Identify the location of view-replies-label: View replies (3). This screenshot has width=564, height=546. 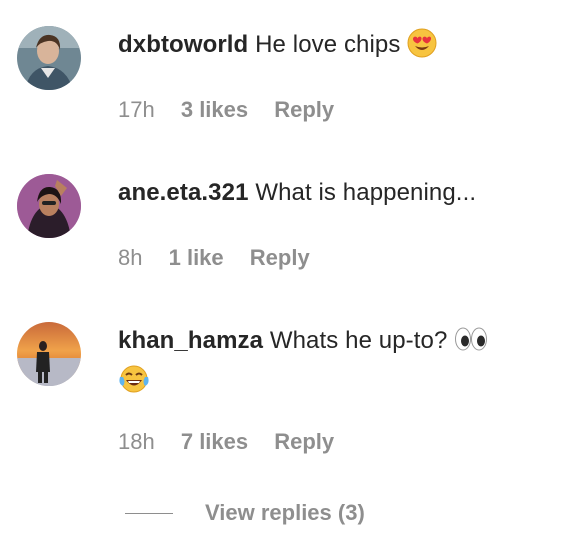
(285, 512).